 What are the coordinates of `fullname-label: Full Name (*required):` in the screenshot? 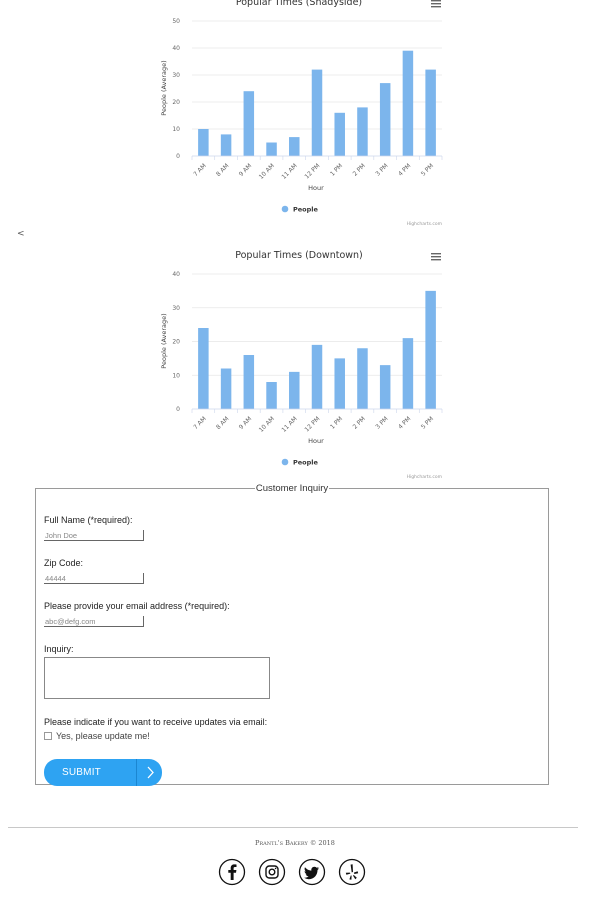 It's located at (88, 520).